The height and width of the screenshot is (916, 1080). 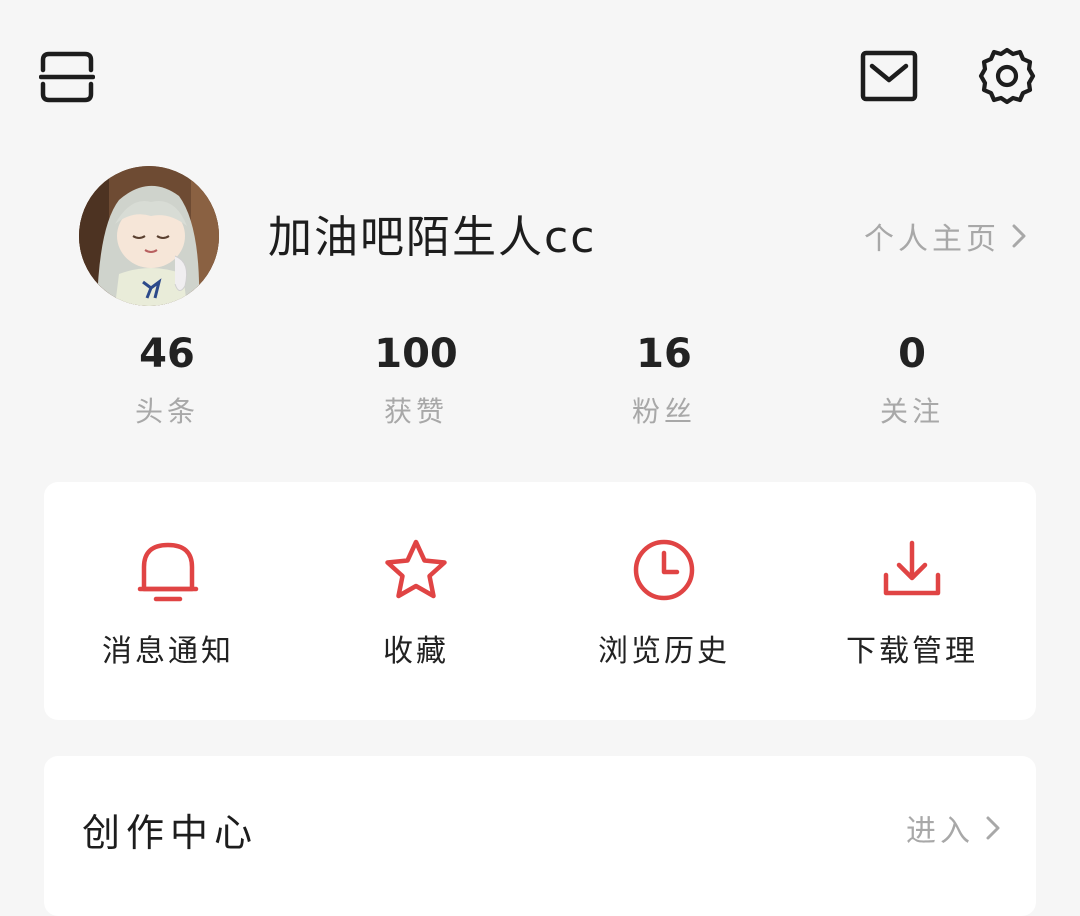 I want to click on avatar, so click(x=149, y=236).